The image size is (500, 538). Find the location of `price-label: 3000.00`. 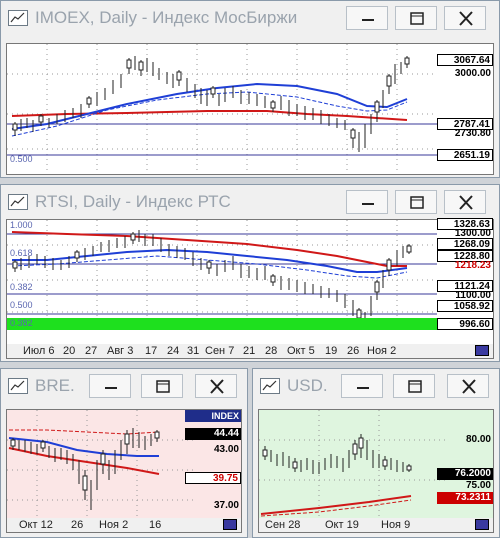

price-label: 3000.00 is located at coordinates (472, 73).